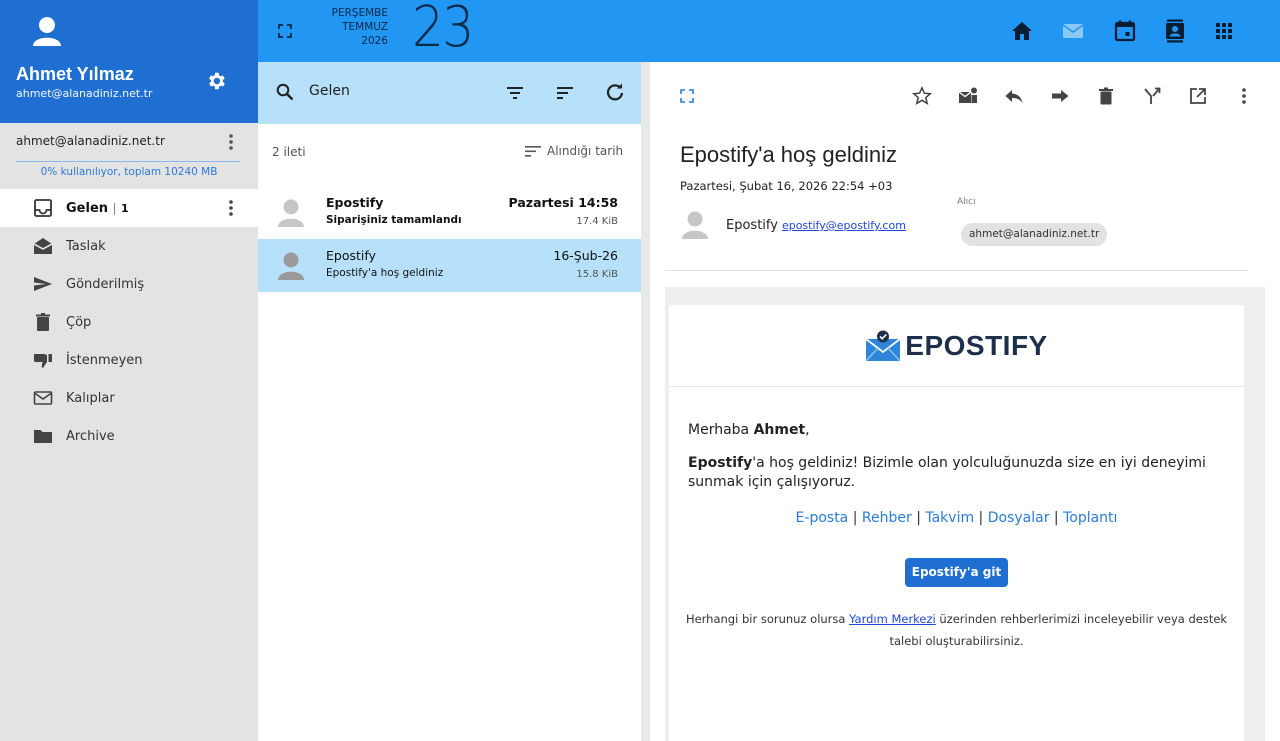 The height and width of the screenshot is (741, 1280). I want to click on folder-sent: Gönderilmiş, so click(129, 284).